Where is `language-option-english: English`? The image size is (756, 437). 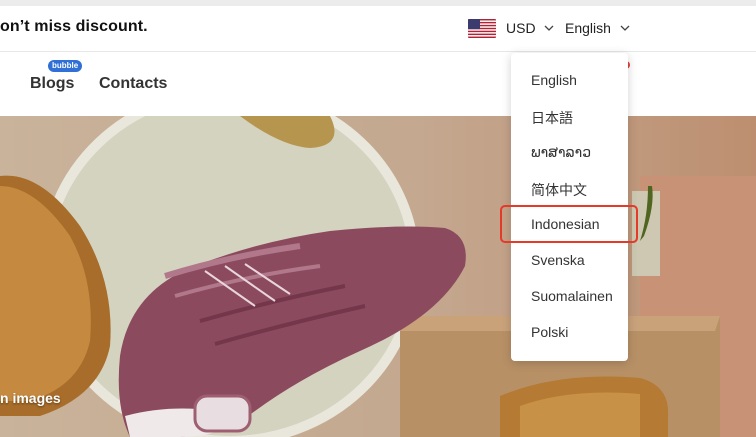
language-option-english: English is located at coordinates (554, 80).